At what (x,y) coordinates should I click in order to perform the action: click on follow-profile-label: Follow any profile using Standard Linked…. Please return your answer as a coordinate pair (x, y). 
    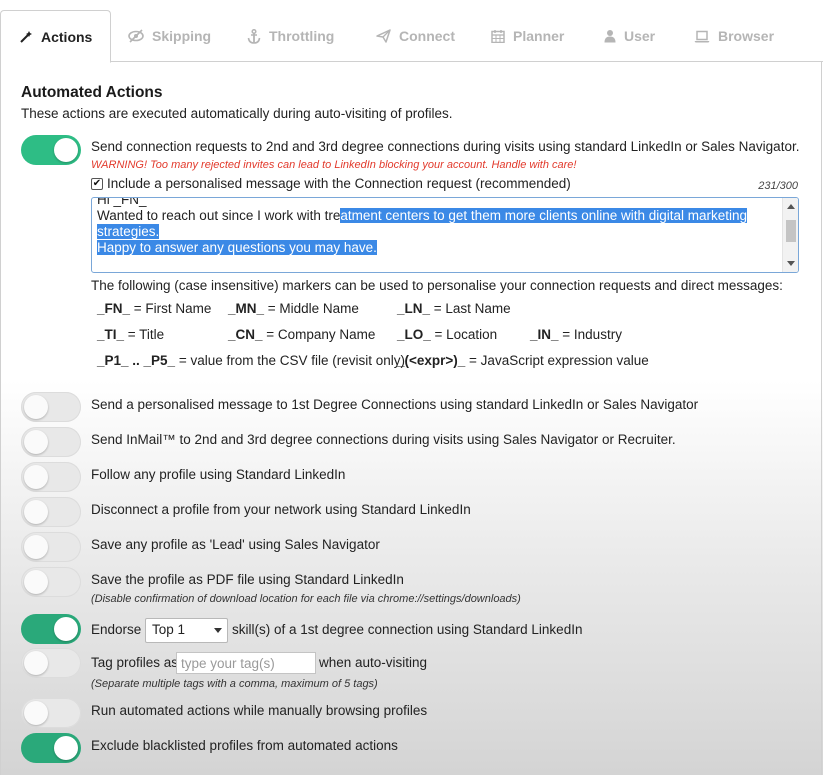
    Looking at the image, I should click on (218, 474).